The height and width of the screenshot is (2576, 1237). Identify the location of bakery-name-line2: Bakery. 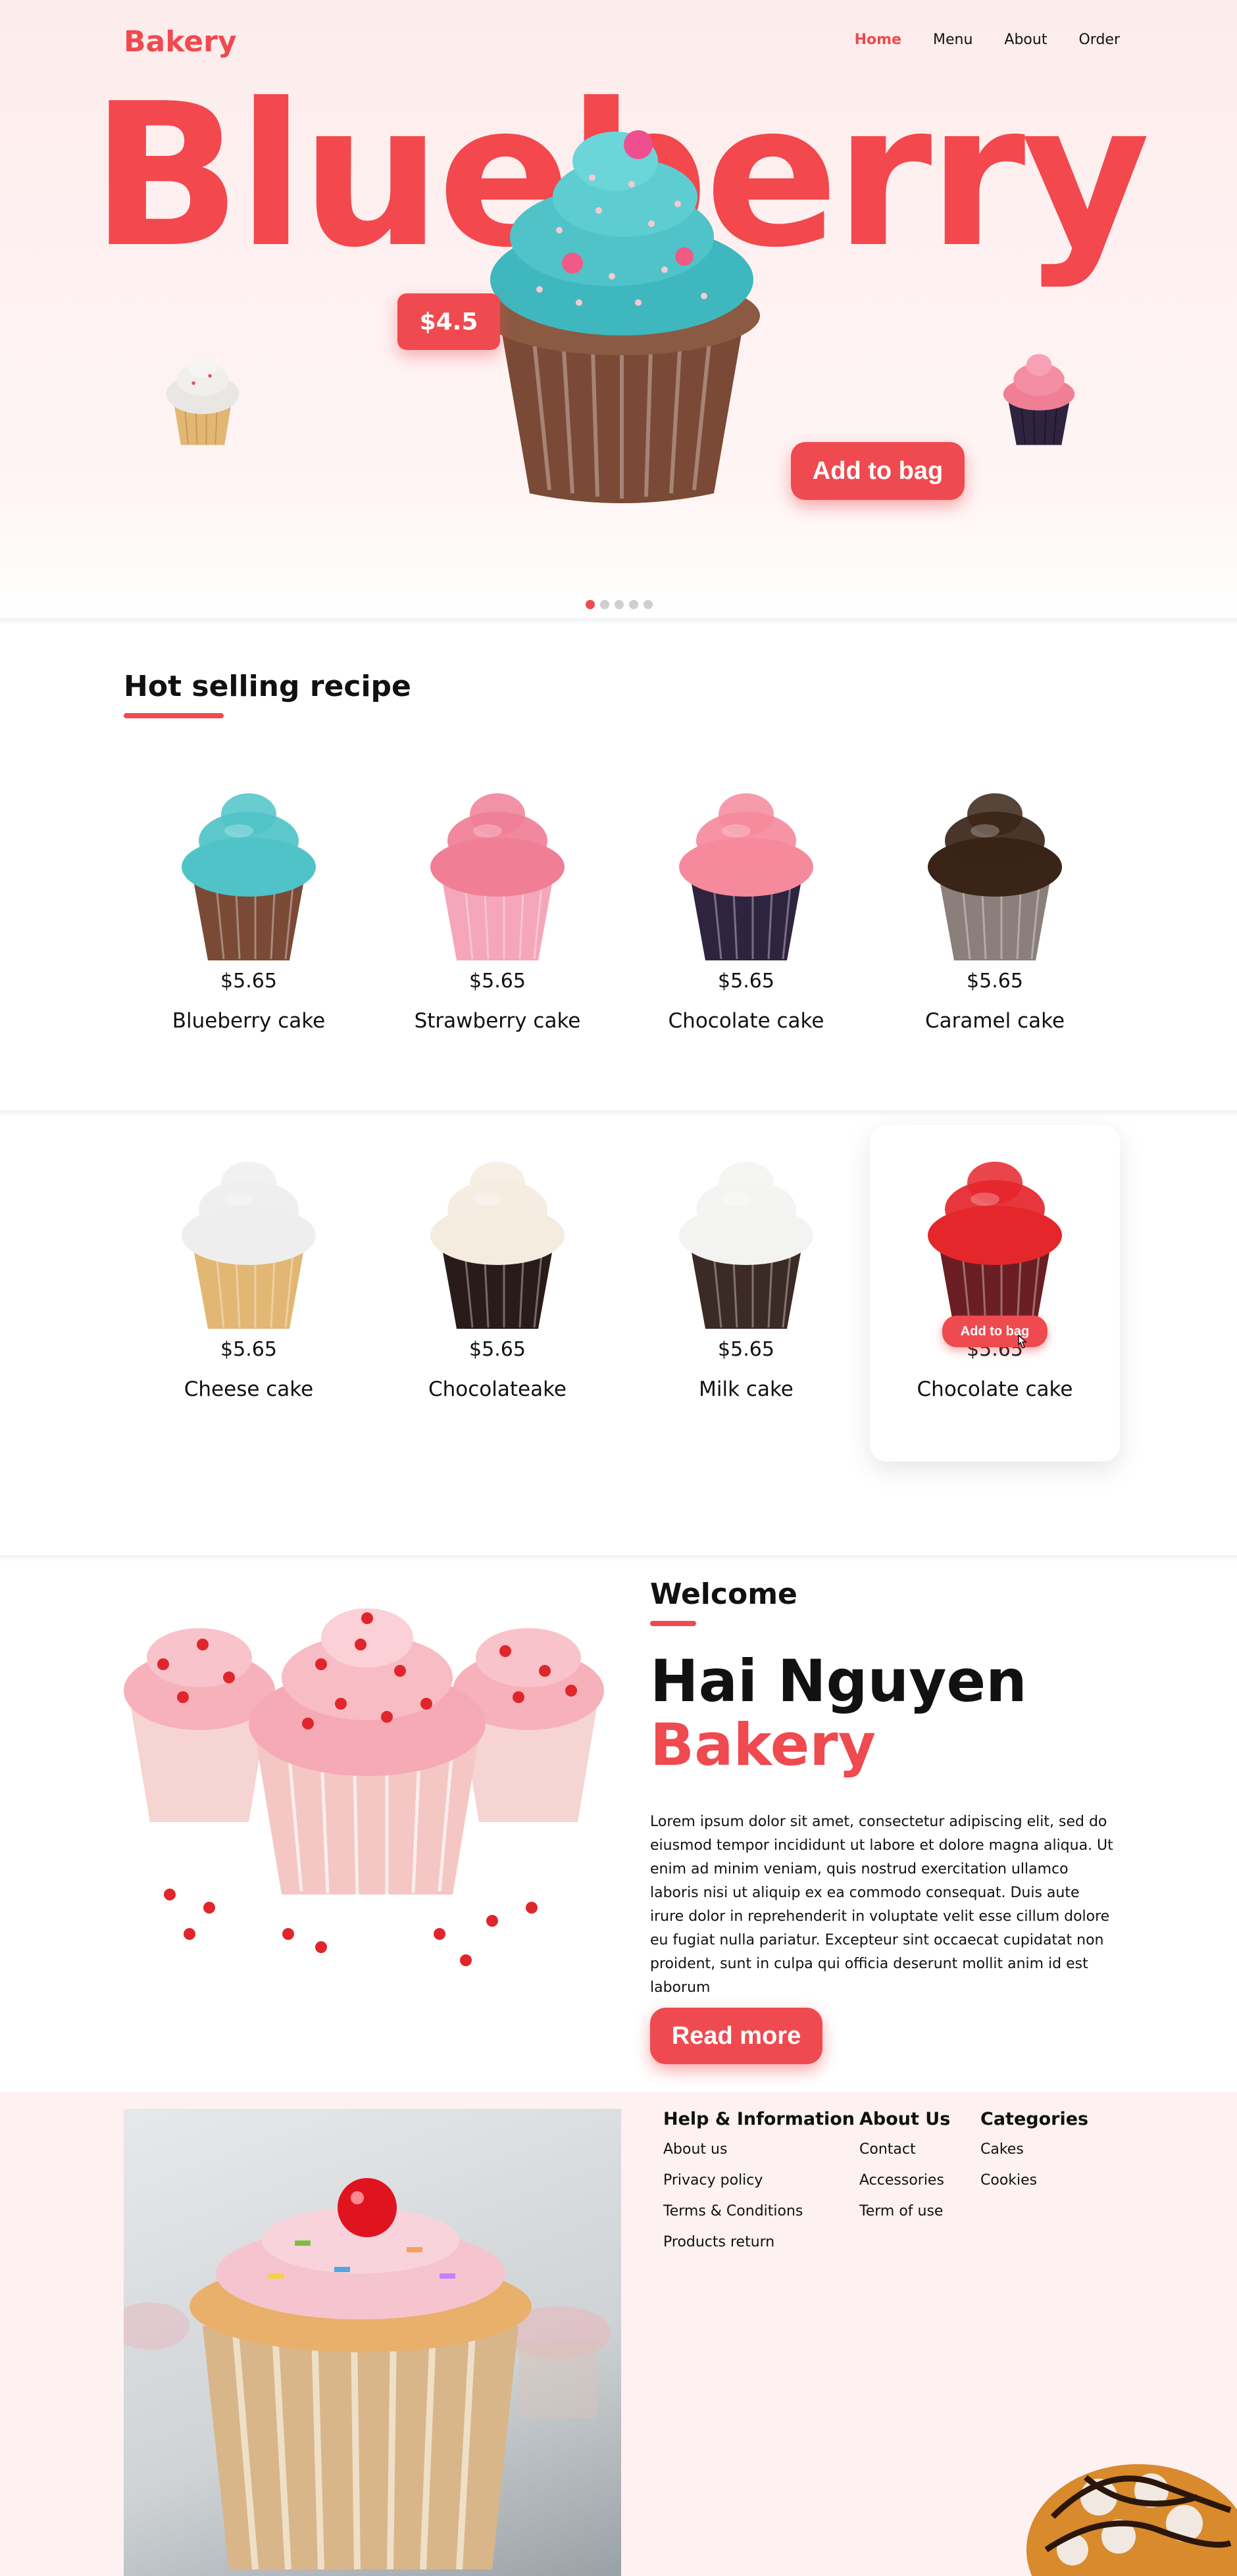
(763, 1744).